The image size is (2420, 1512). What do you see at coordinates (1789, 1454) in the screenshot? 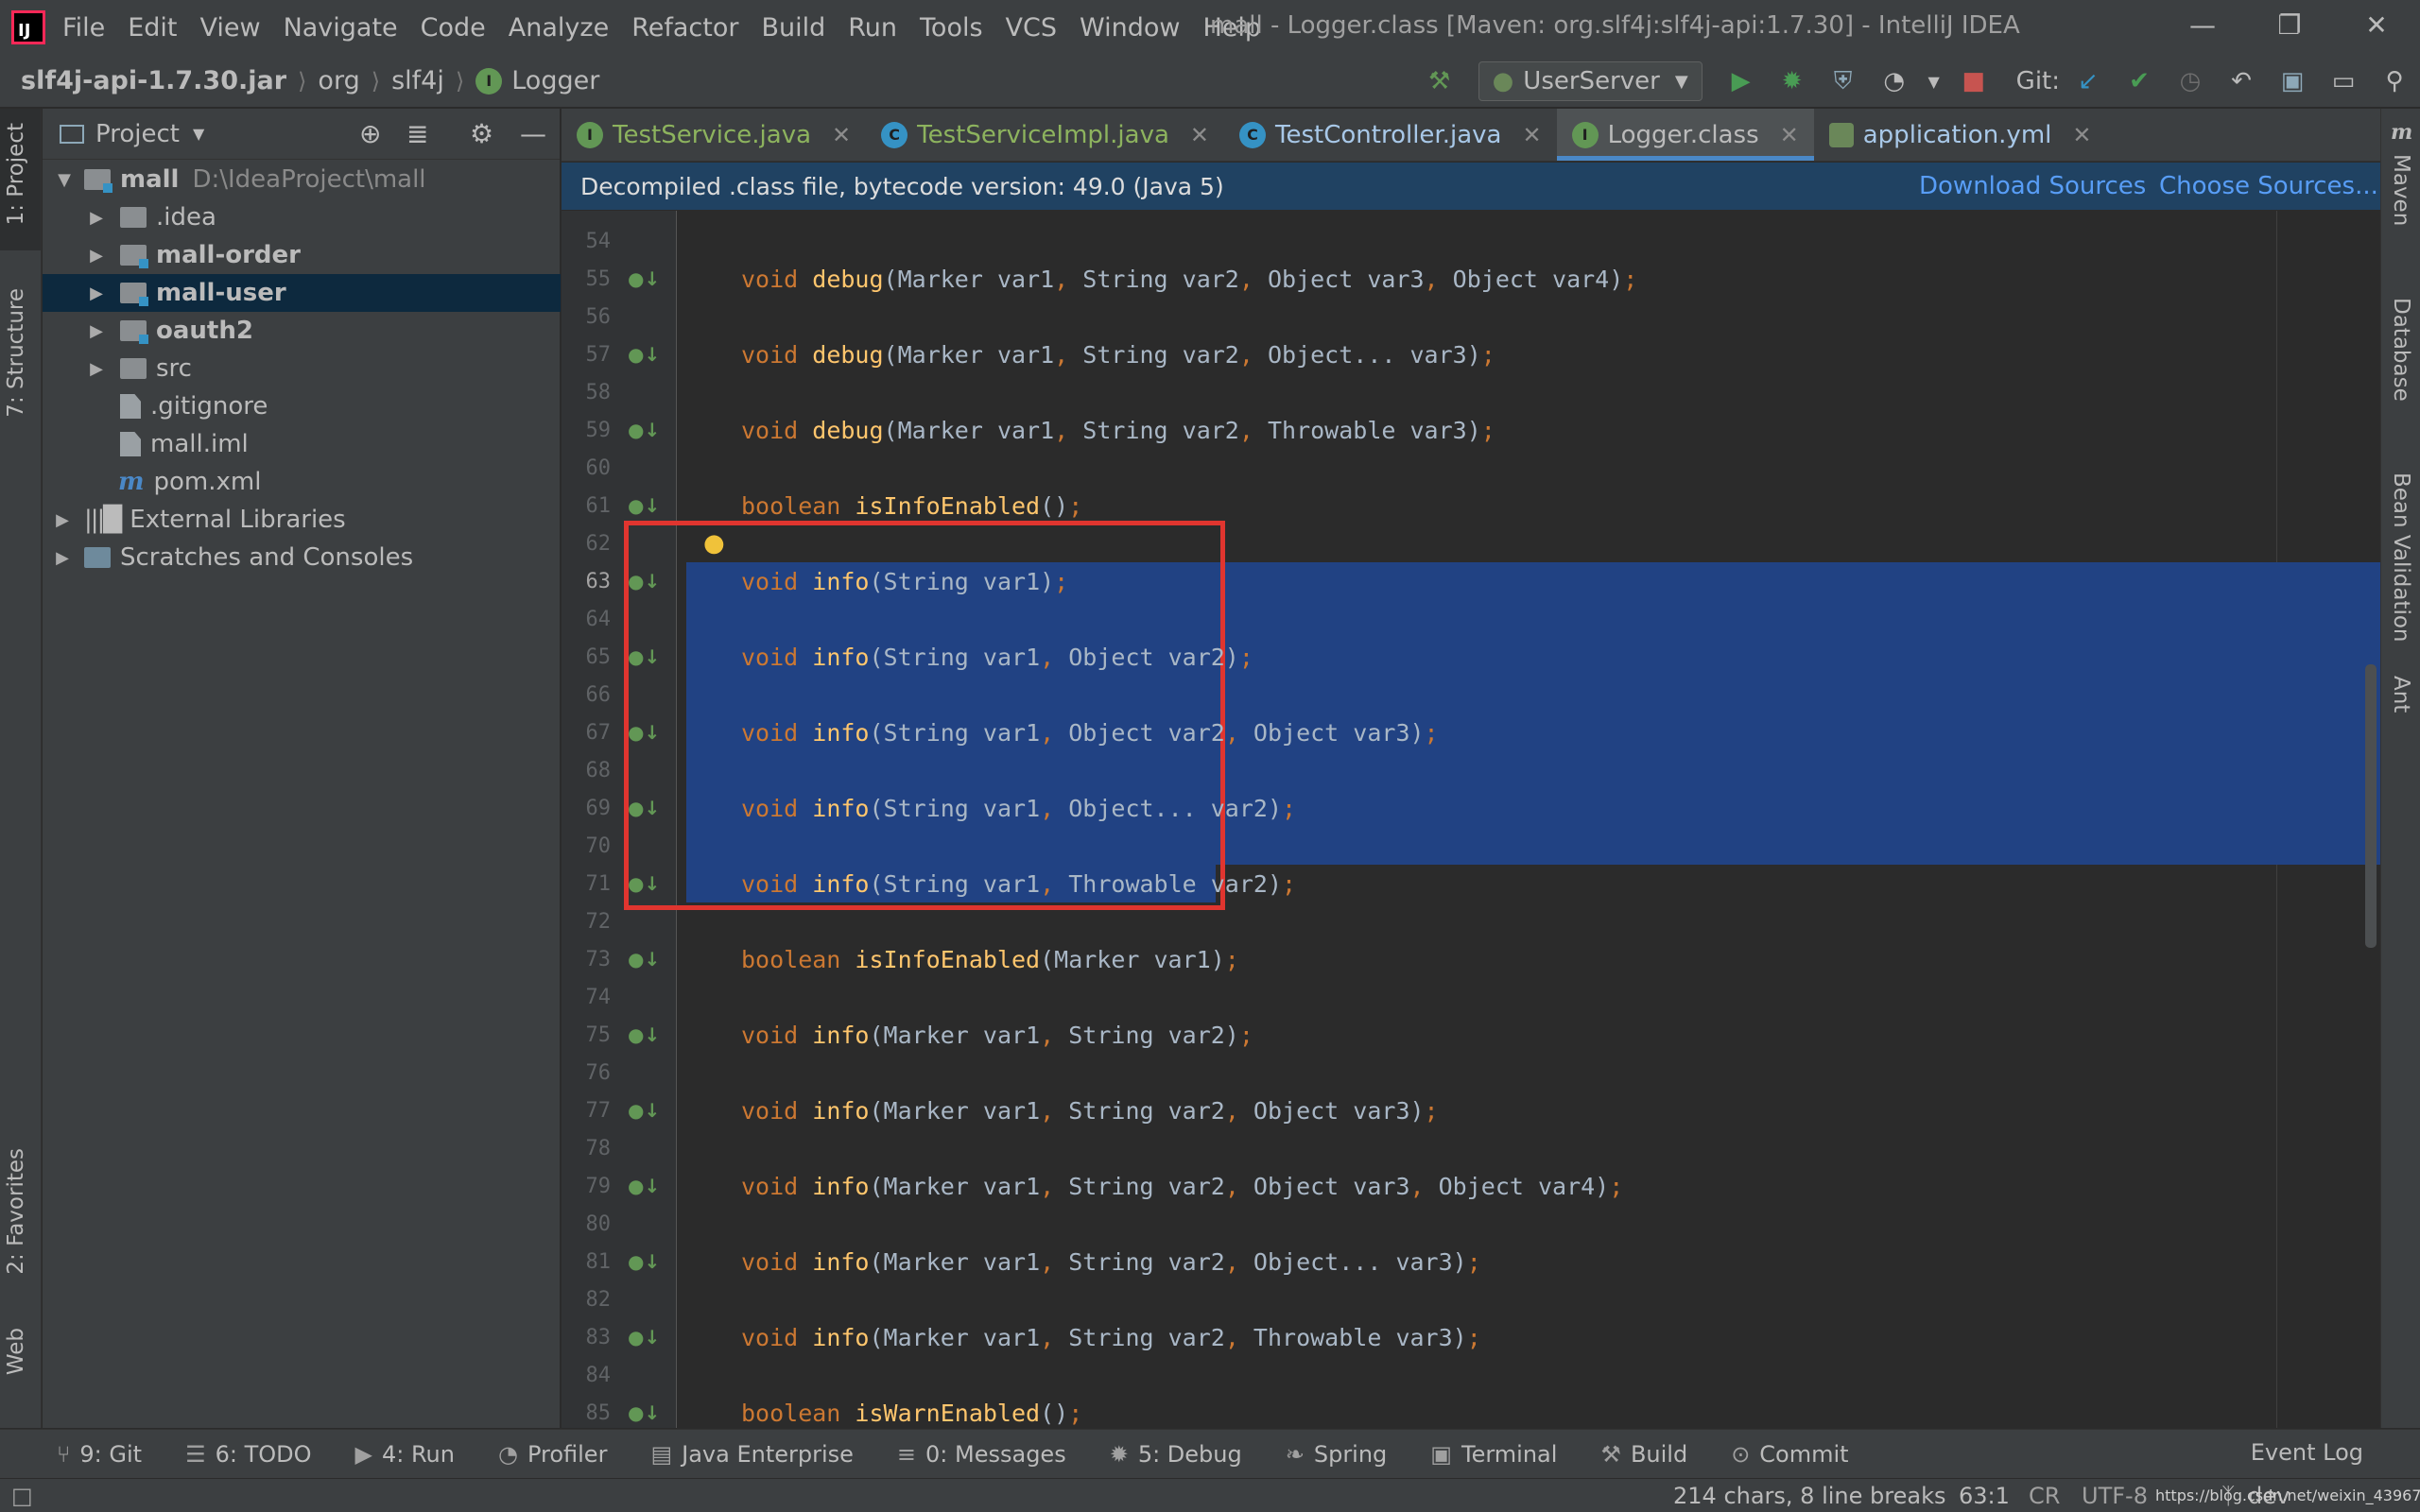
I see `bottom-tool-commit: ⊙ Commit` at bounding box center [1789, 1454].